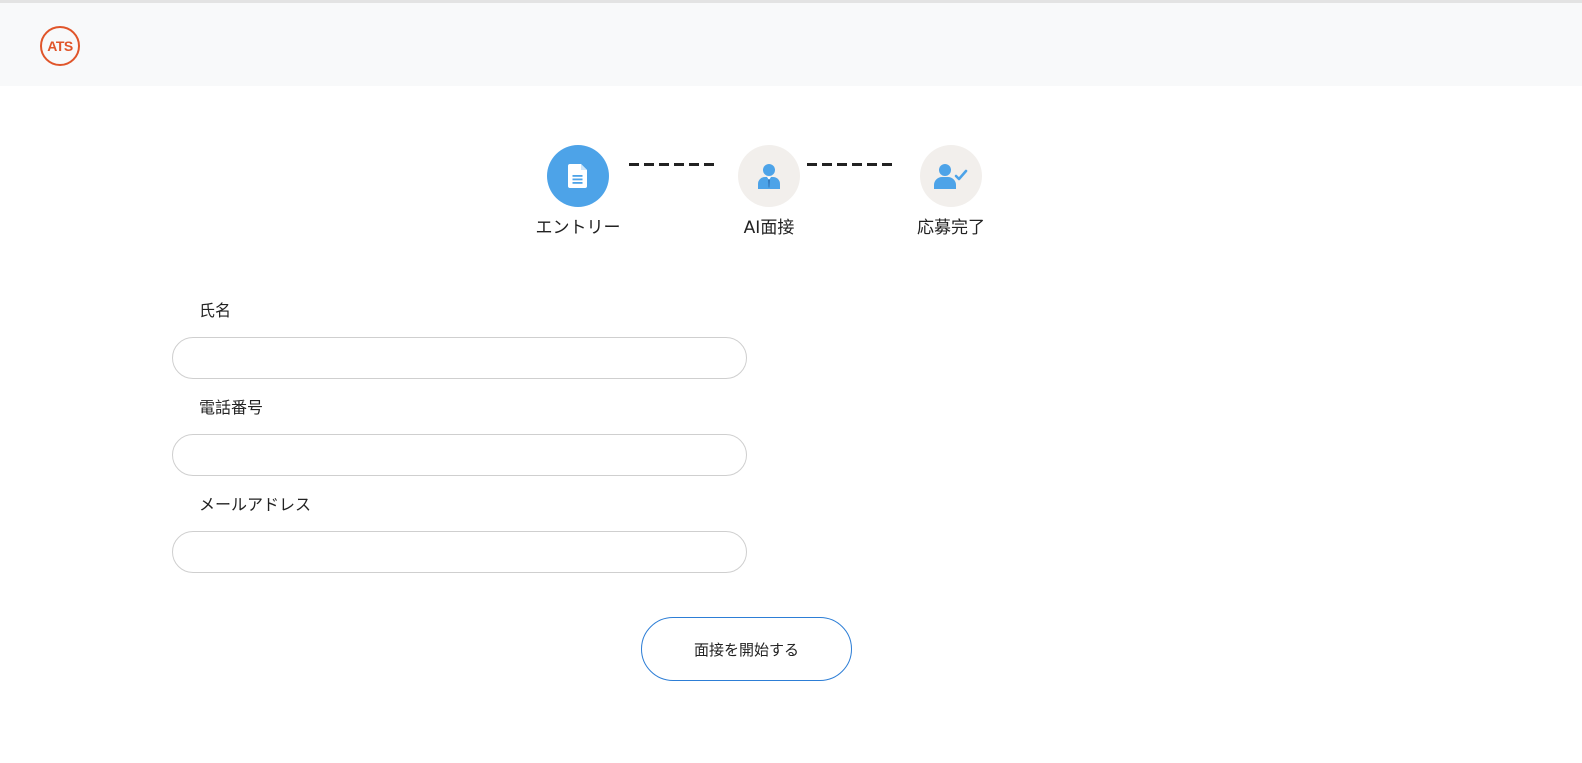 Image resolution: width=1582 pixels, height=763 pixels. I want to click on step-entry-circle, so click(578, 176).